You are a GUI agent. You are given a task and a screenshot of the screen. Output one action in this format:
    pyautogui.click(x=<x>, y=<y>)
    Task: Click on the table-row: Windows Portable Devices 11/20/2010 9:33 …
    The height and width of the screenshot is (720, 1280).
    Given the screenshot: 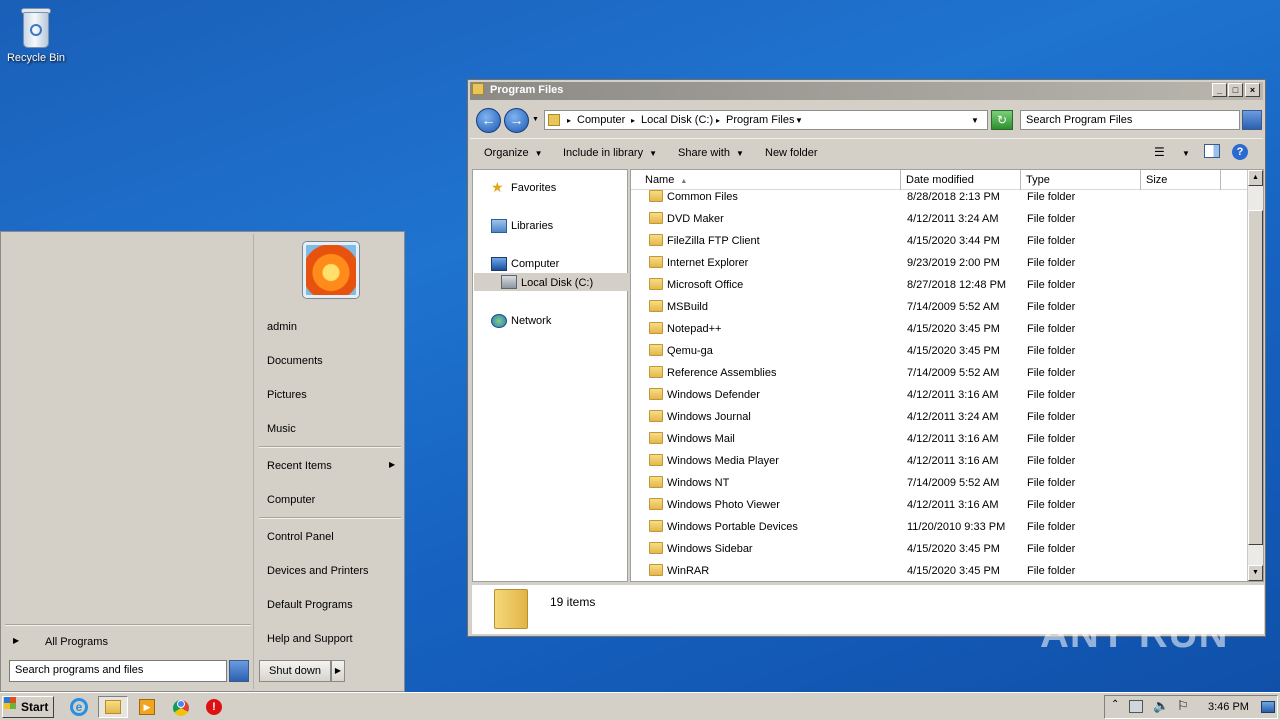 What is the action you would take?
    pyautogui.click(x=939, y=527)
    